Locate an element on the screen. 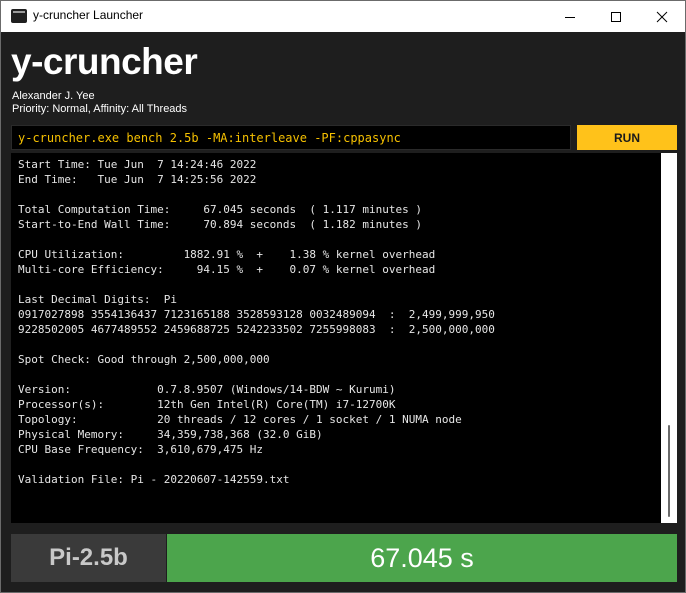 This screenshot has width=686, height=593. close-button is located at coordinates (662, 16).